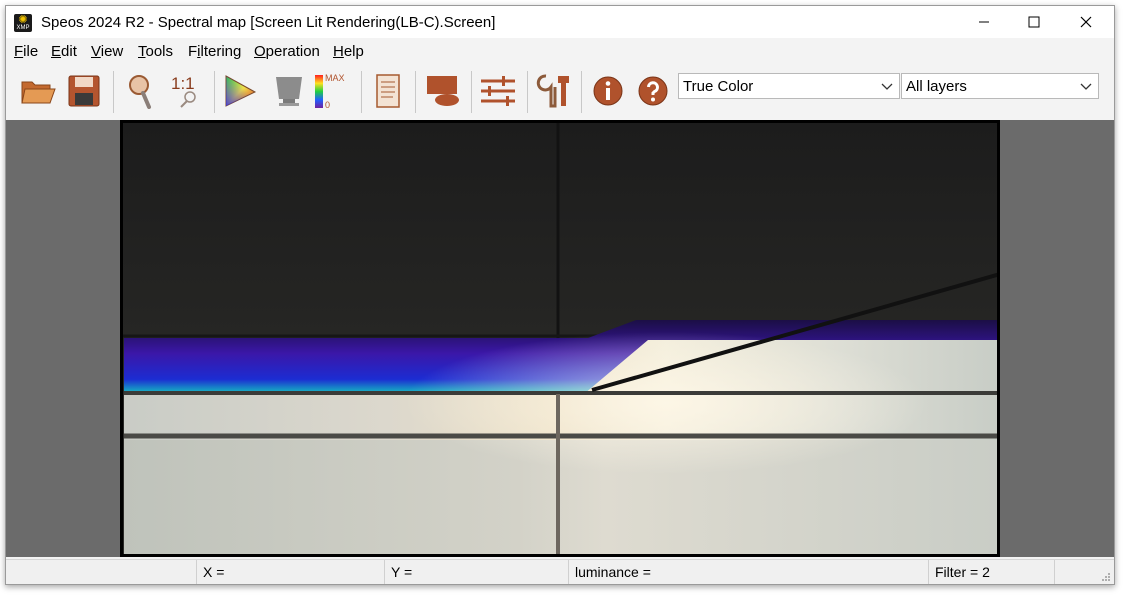 Image resolution: width=1127 pixels, height=595 pixels. What do you see at coordinates (1000, 86) in the screenshot?
I see `layer-select: All layers` at bounding box center [1000, 86].